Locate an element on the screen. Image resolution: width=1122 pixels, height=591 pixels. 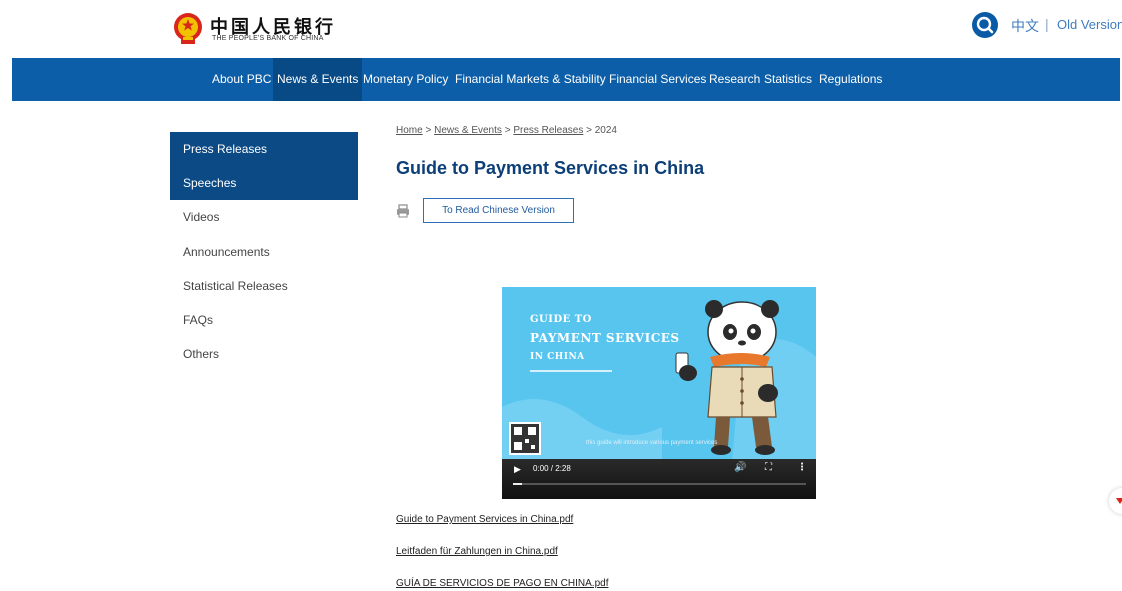
breadcrumb-home: Home is located at coordinates (409, 130).